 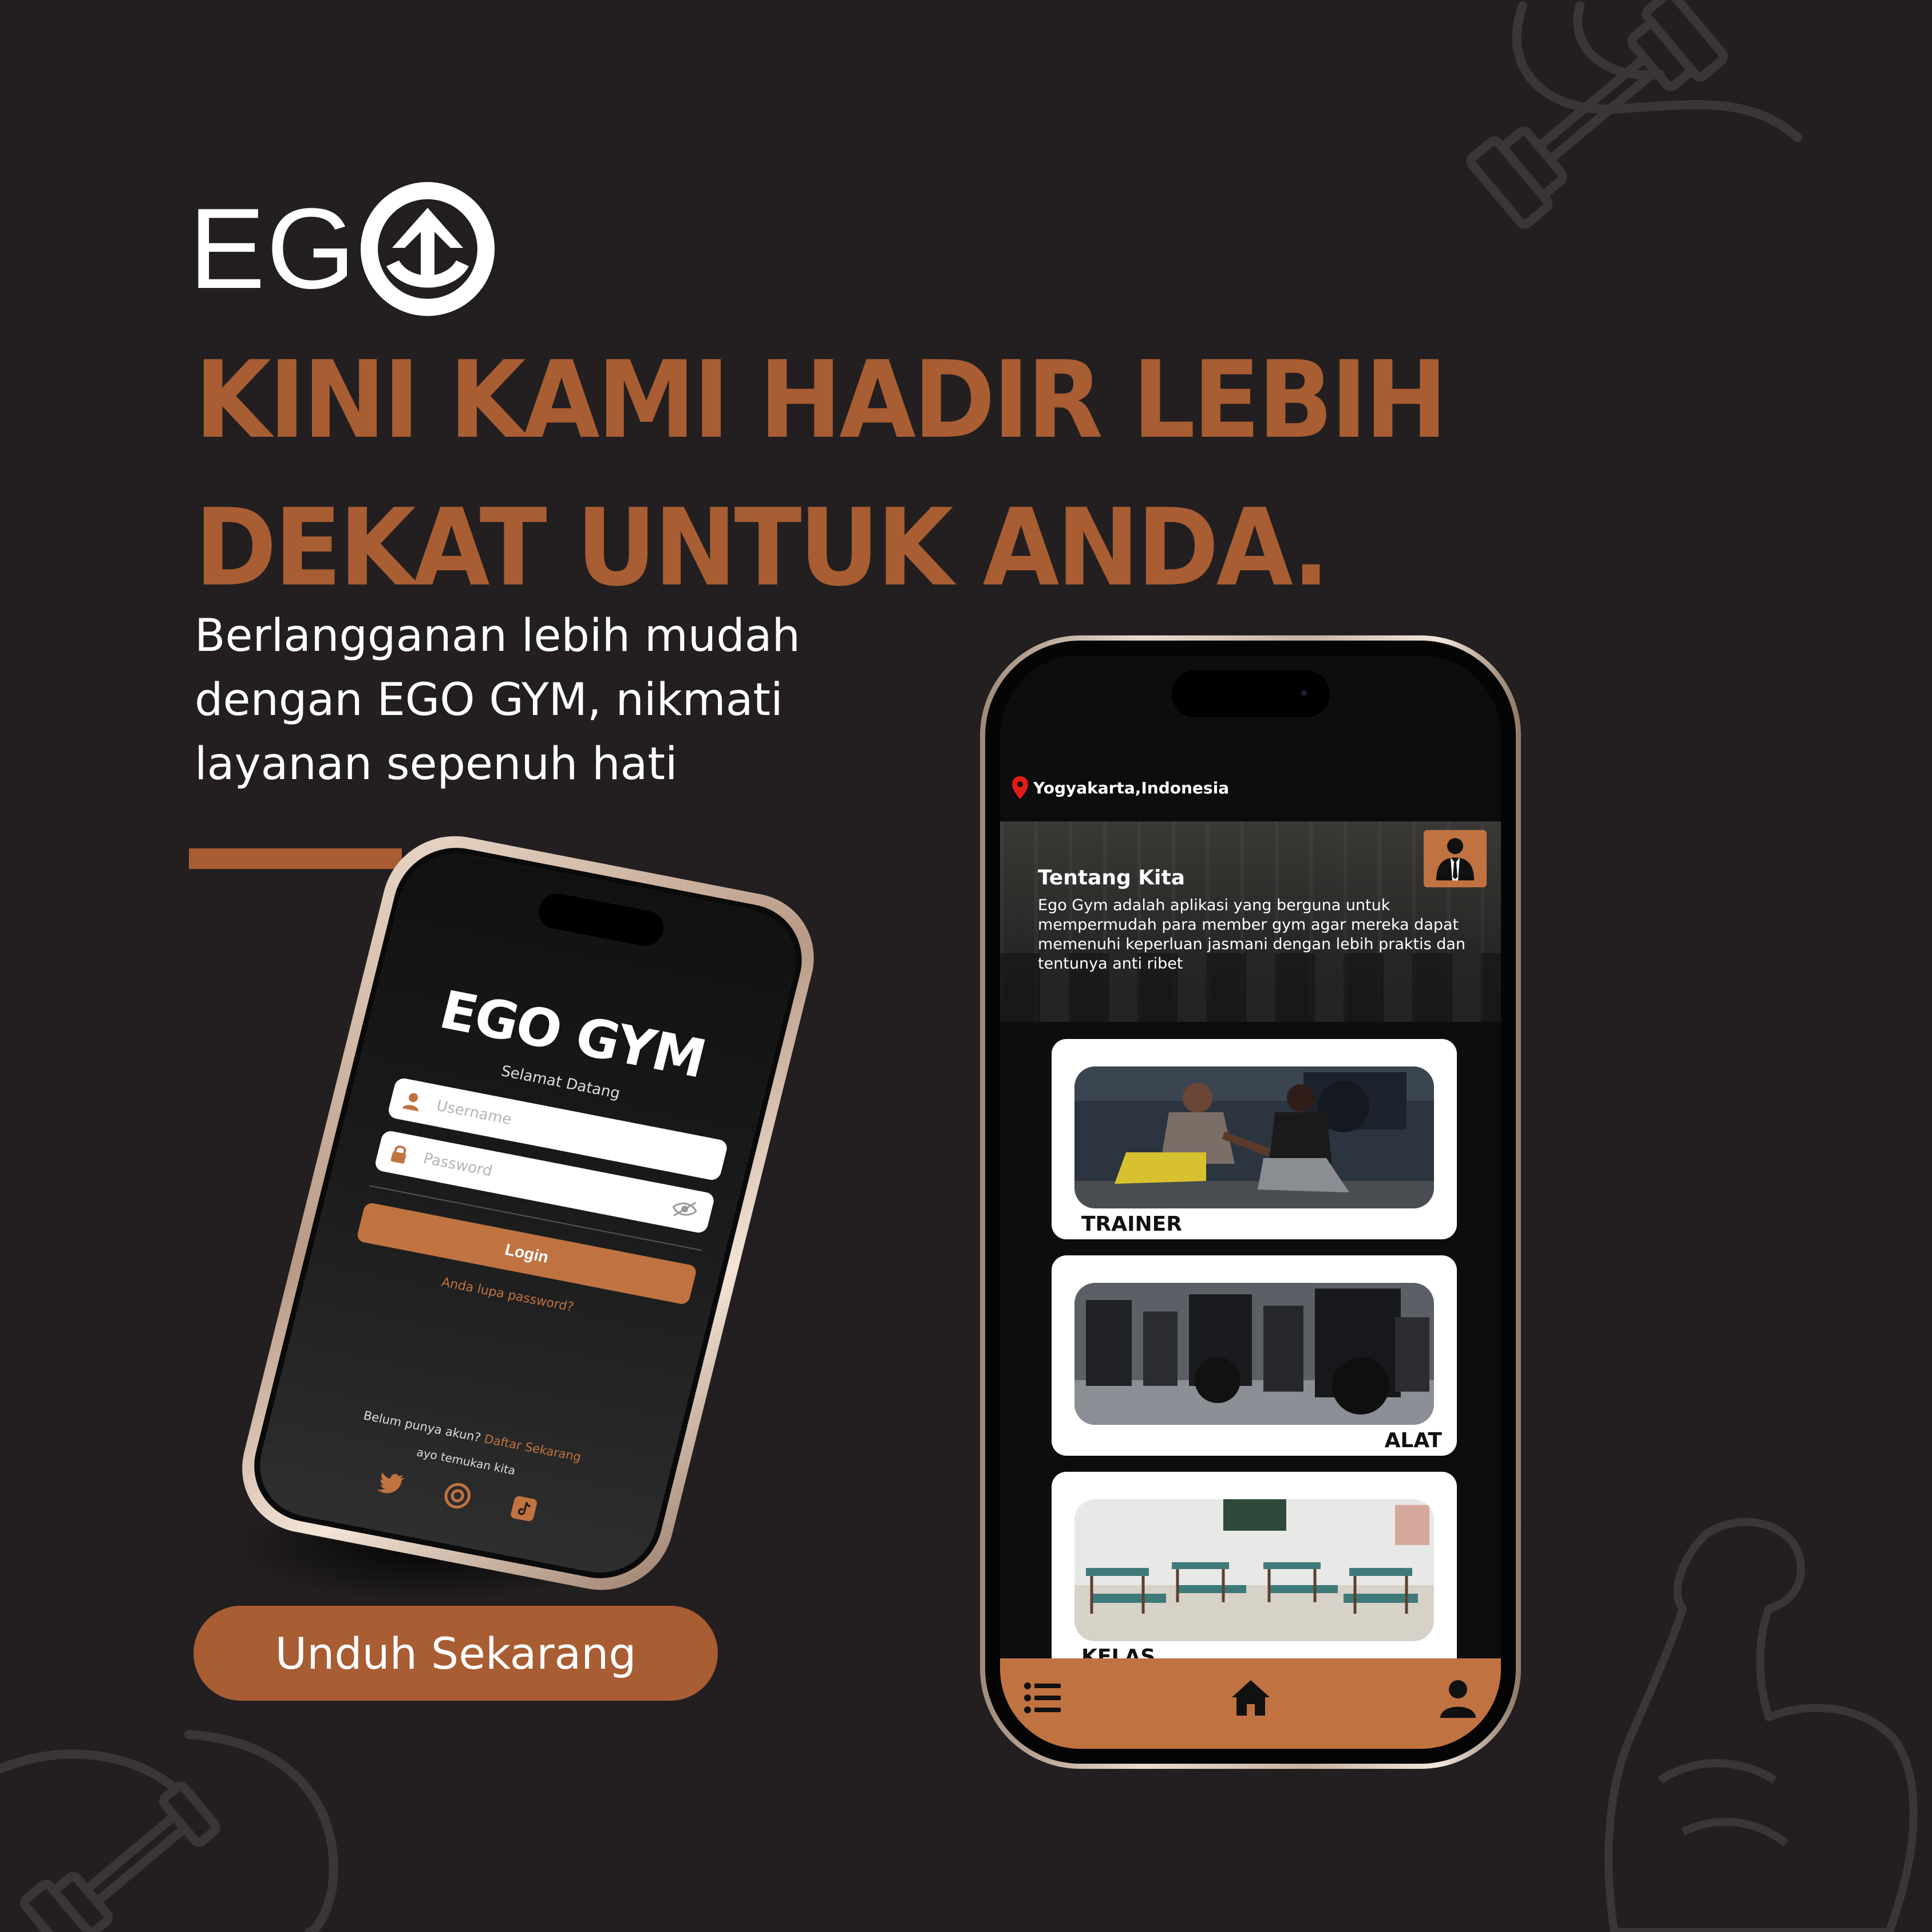 I want to click on home-icon, so click(x=1251, y=1698).